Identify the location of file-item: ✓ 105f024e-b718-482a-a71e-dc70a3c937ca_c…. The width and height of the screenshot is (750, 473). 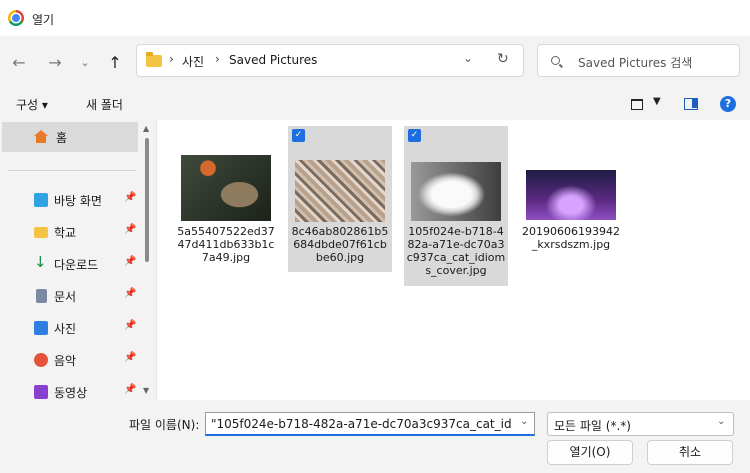
(456, 206).